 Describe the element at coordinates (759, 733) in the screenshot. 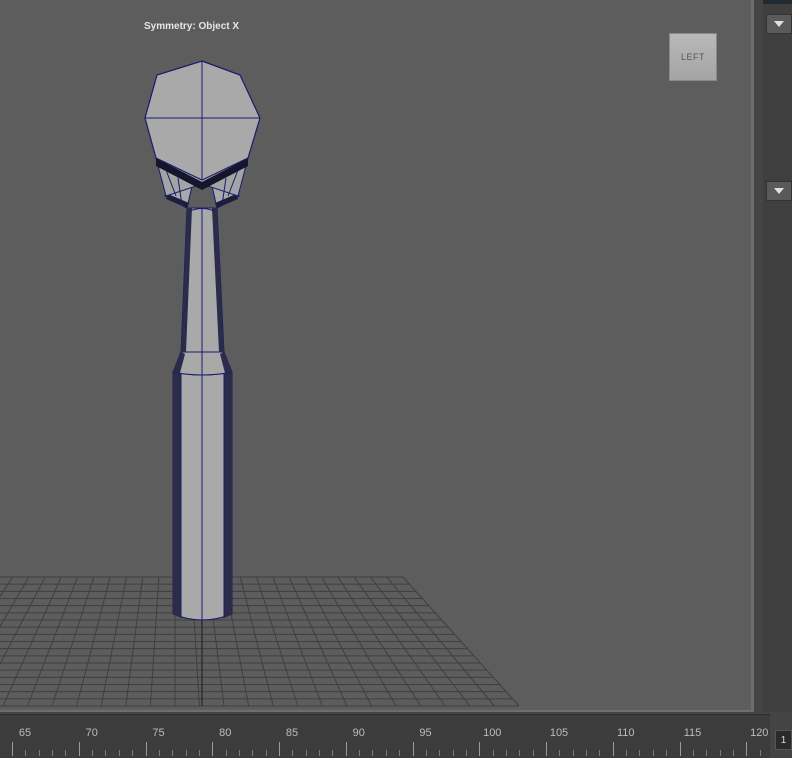

I see `timeline-frame-label: 120` at that location.